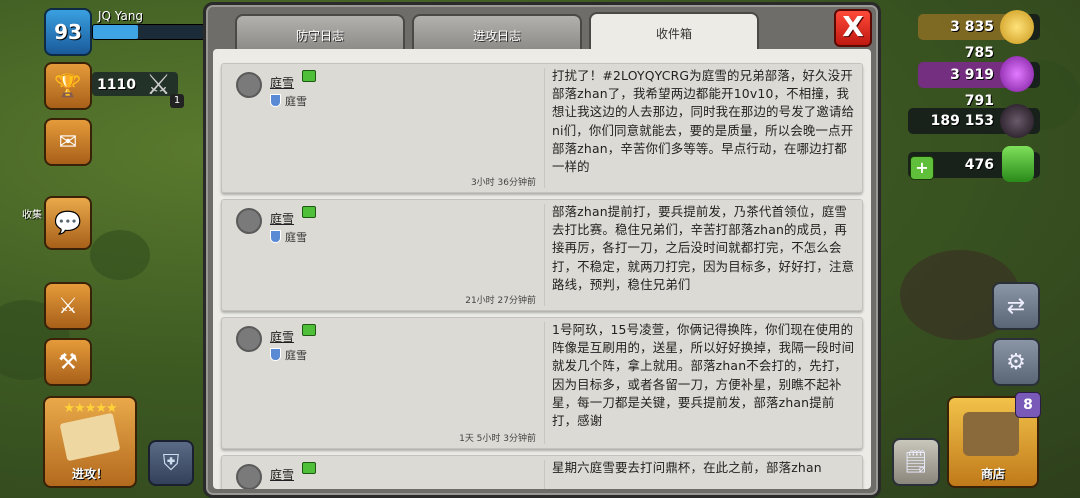  I want to click on map-icon, so click(90, 437).